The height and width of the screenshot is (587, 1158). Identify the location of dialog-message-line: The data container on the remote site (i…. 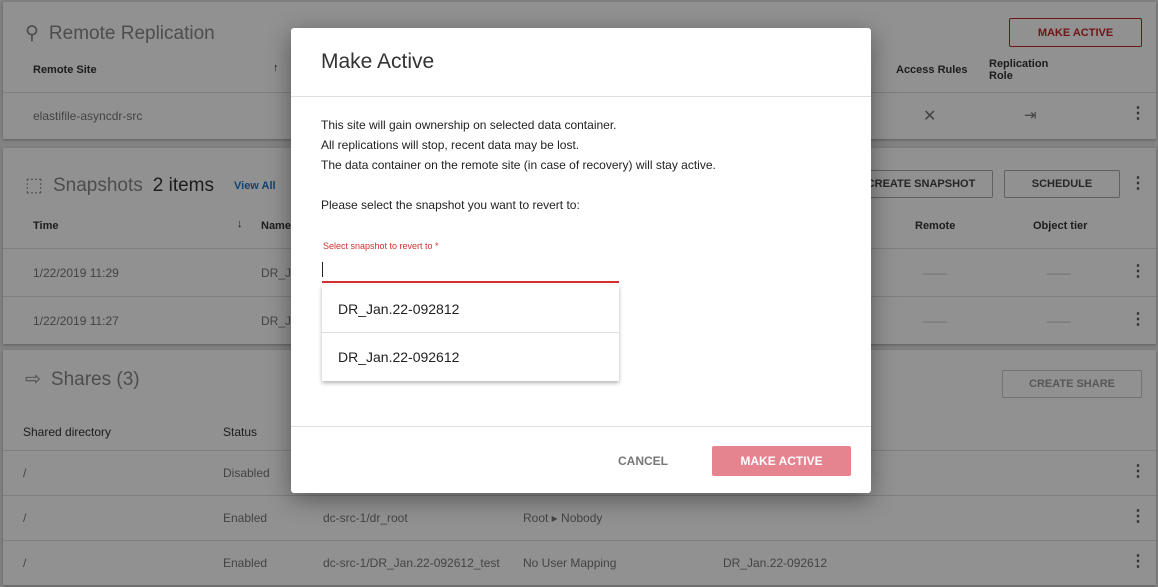
(518, 165).